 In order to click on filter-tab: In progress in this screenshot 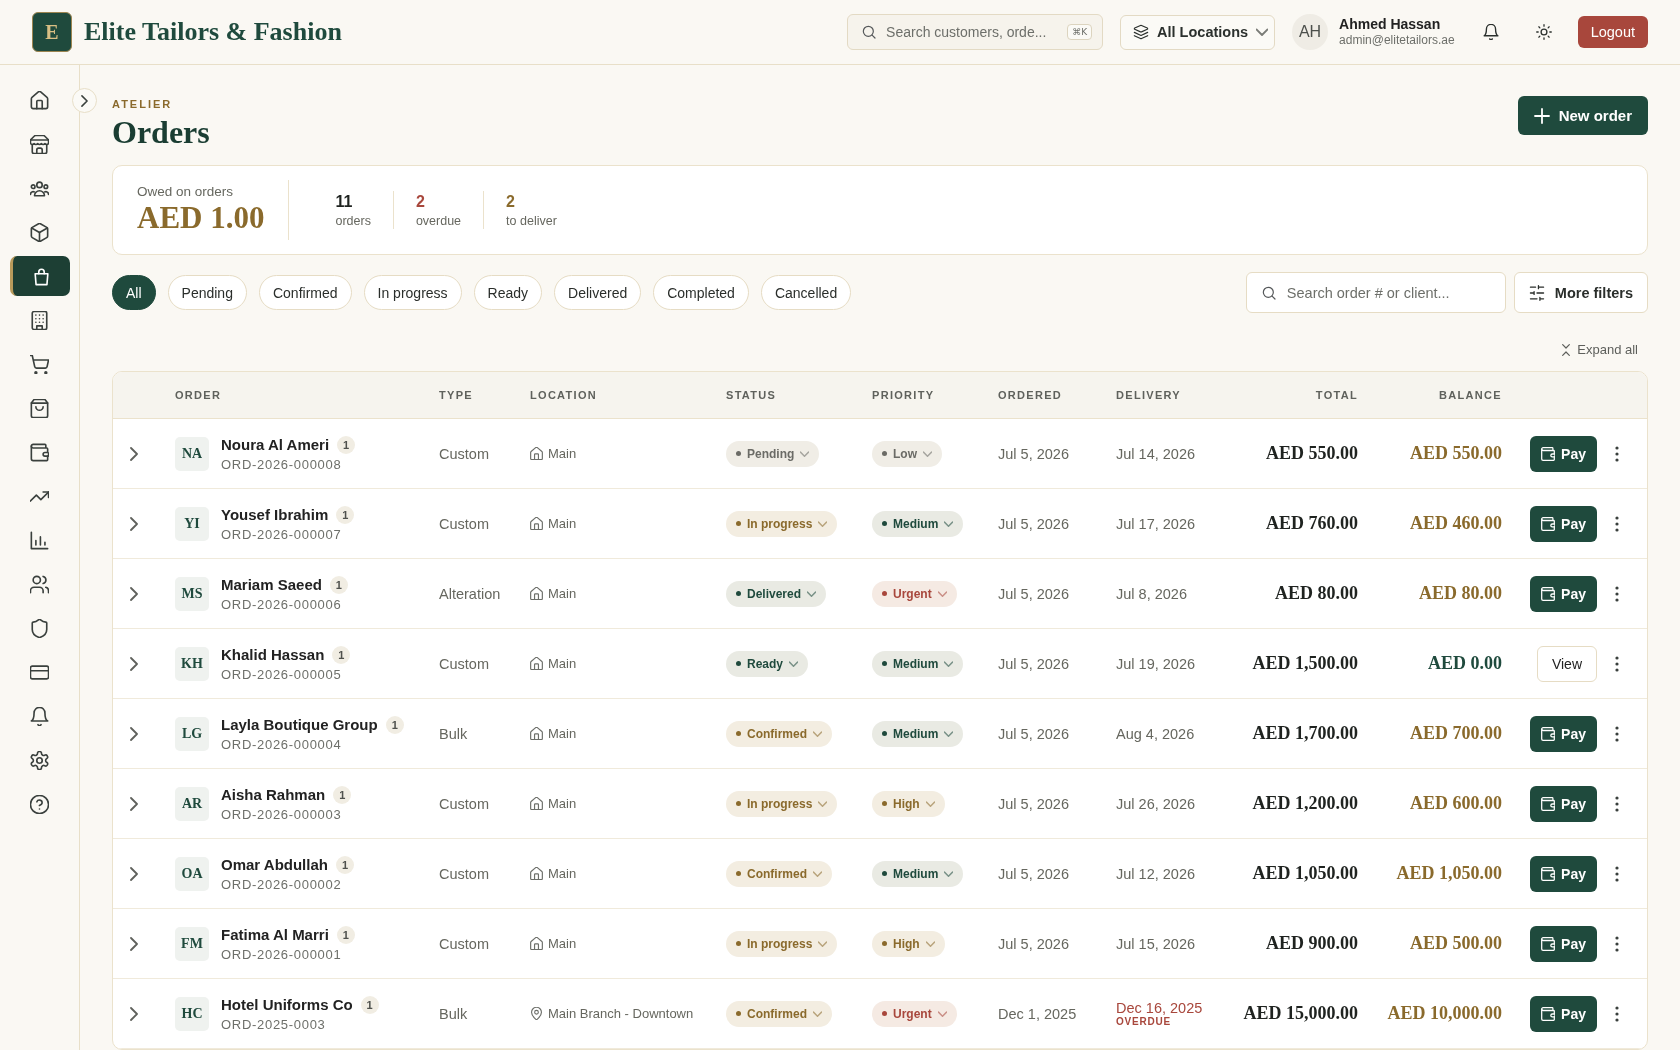, I will do `click(412, 292)`.